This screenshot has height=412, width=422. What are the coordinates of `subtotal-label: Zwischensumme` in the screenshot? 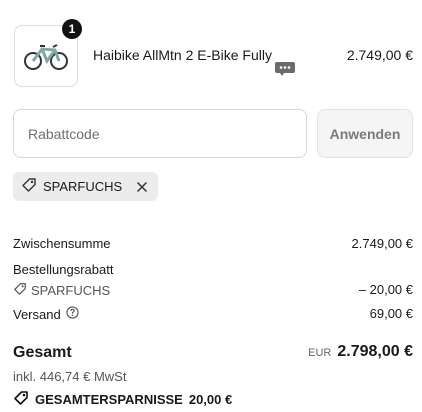 It's located at (62, 243).